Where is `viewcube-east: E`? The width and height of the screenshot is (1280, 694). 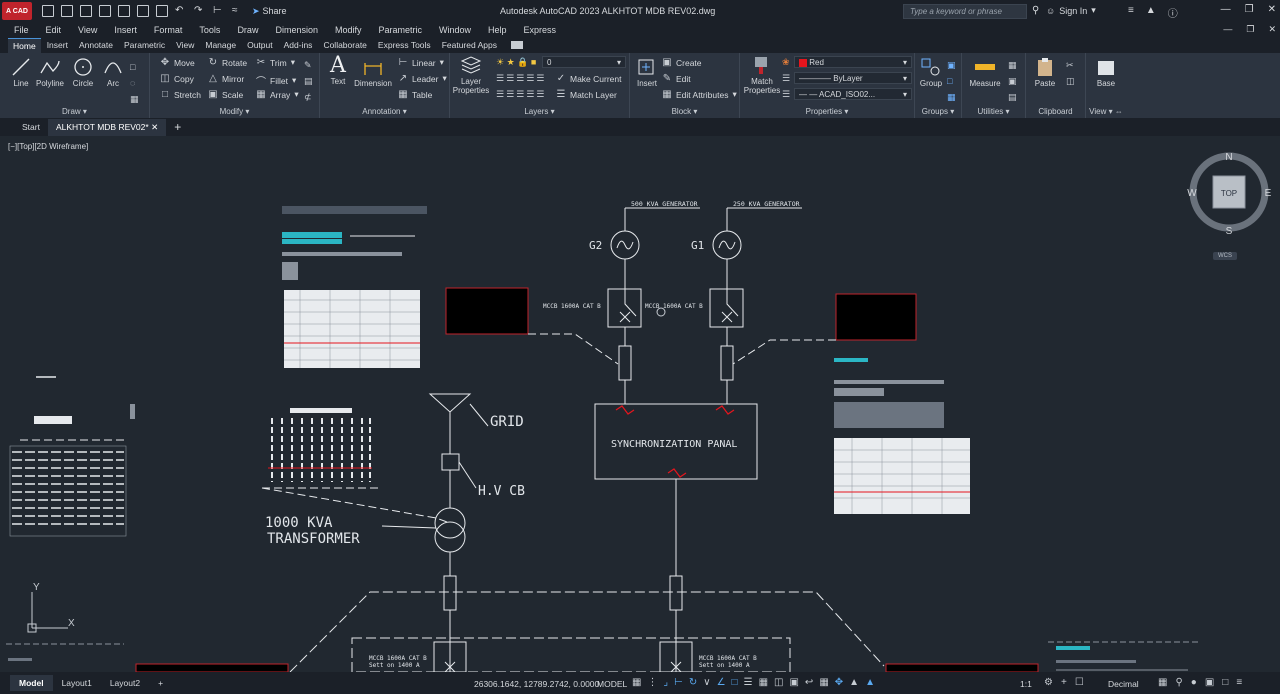 viewcube-east: E is located at coordinates (1268, 193).